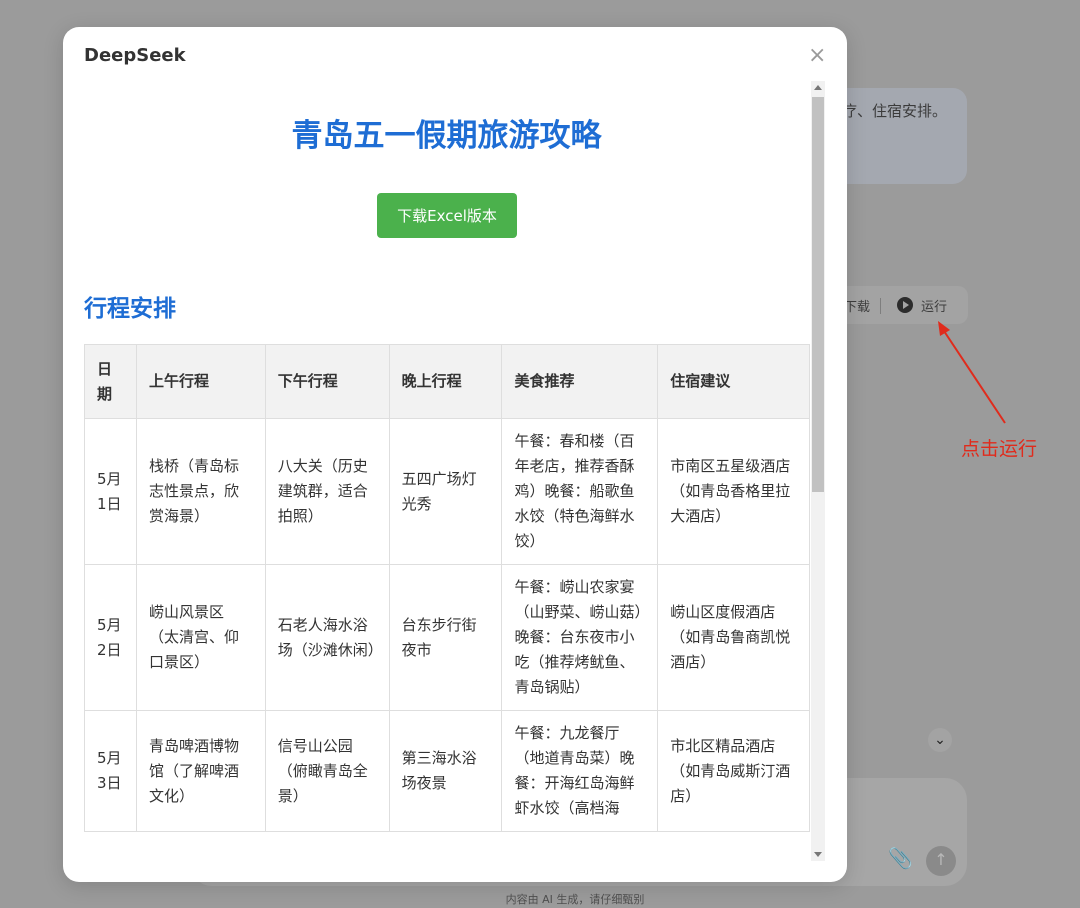  I want to click on annotation-label: 点击运行, so click(999, 449).